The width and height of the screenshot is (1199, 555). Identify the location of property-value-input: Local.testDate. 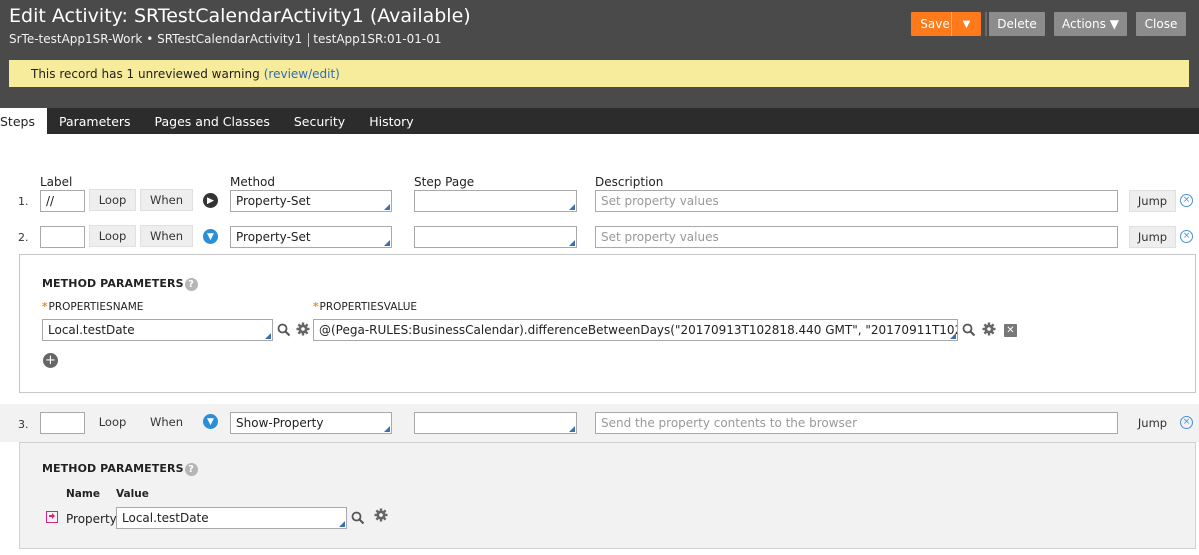
(231, 518).